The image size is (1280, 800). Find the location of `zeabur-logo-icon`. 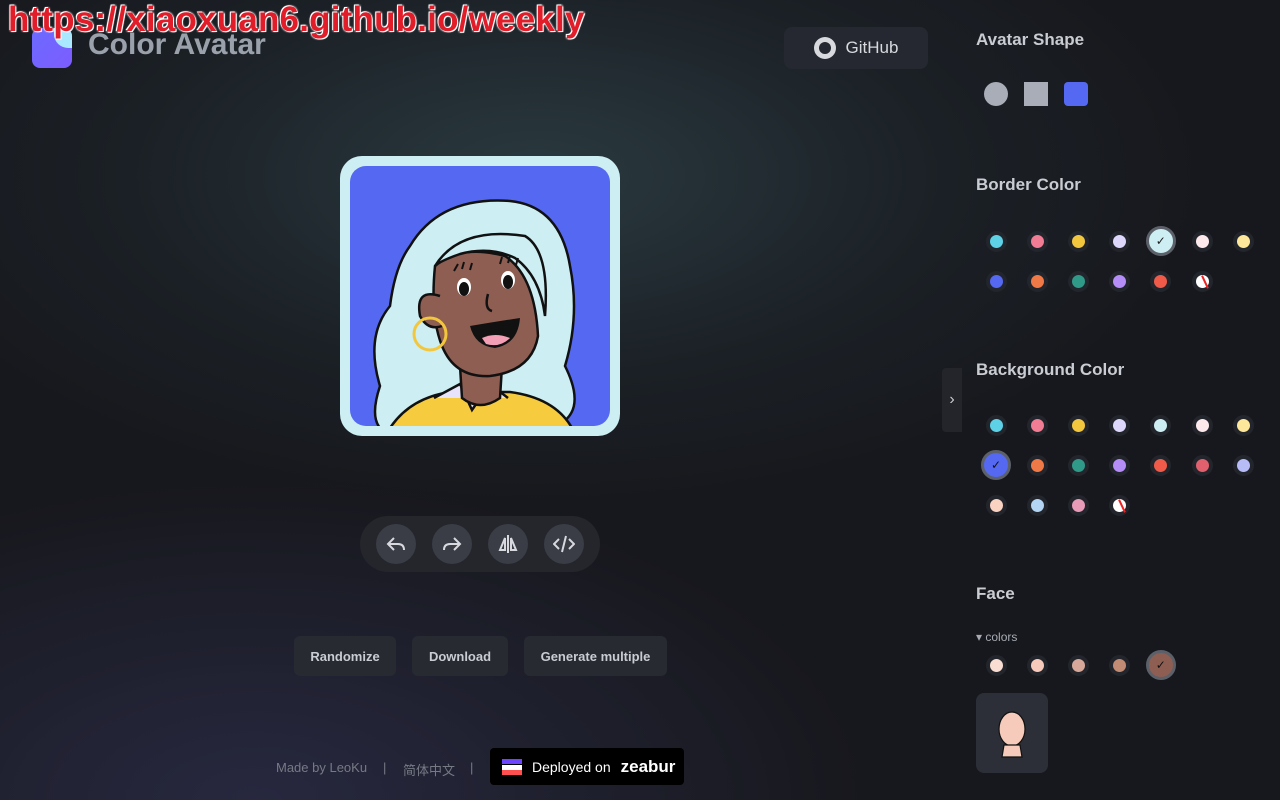

zeabur-logo-icon is located at coordinates (512, 766).